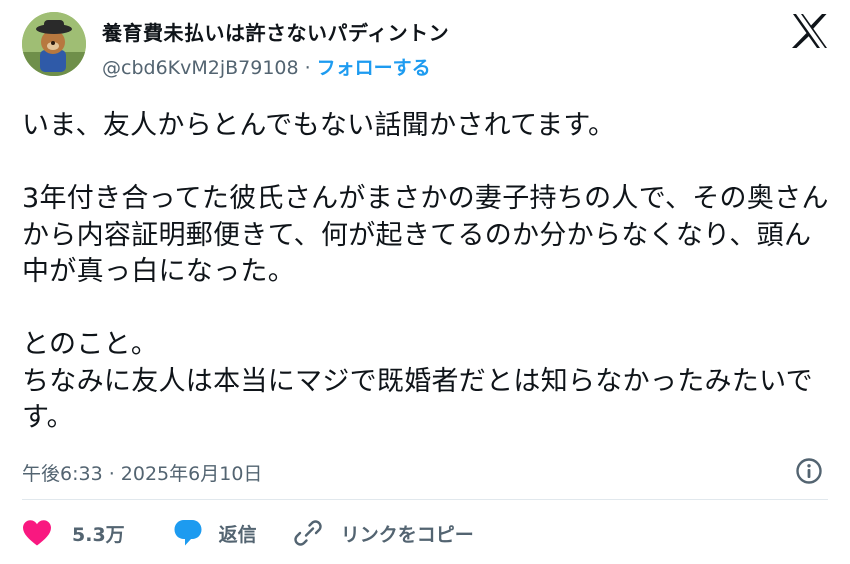  I want to click on copy-link-label: リンクをコピー, so click(407, 534).